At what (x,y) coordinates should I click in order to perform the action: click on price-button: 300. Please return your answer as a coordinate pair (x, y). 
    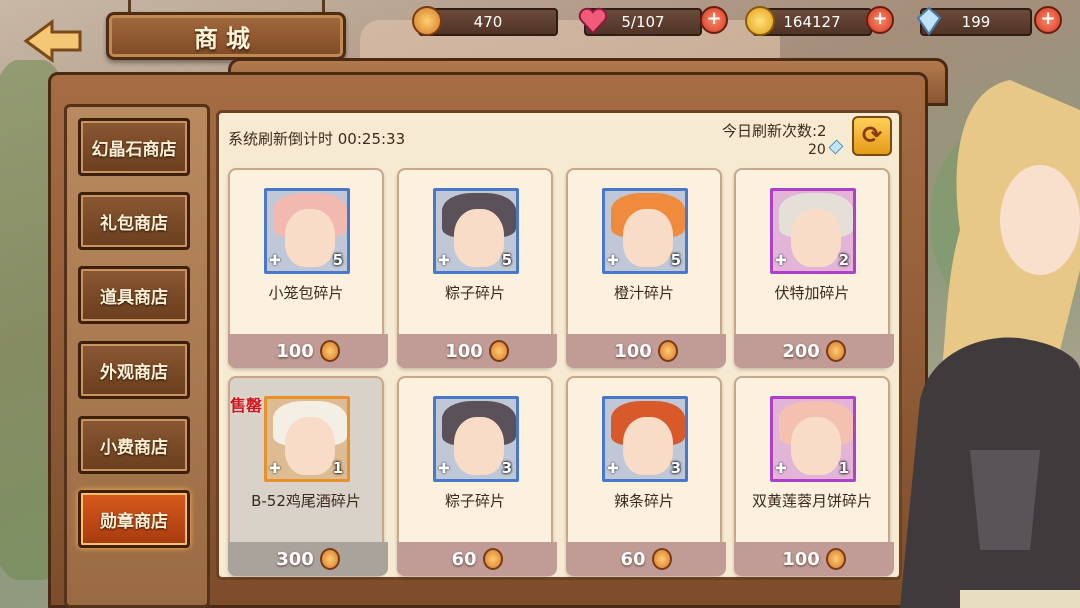
    Looking at the image, I should click on (308, 559).